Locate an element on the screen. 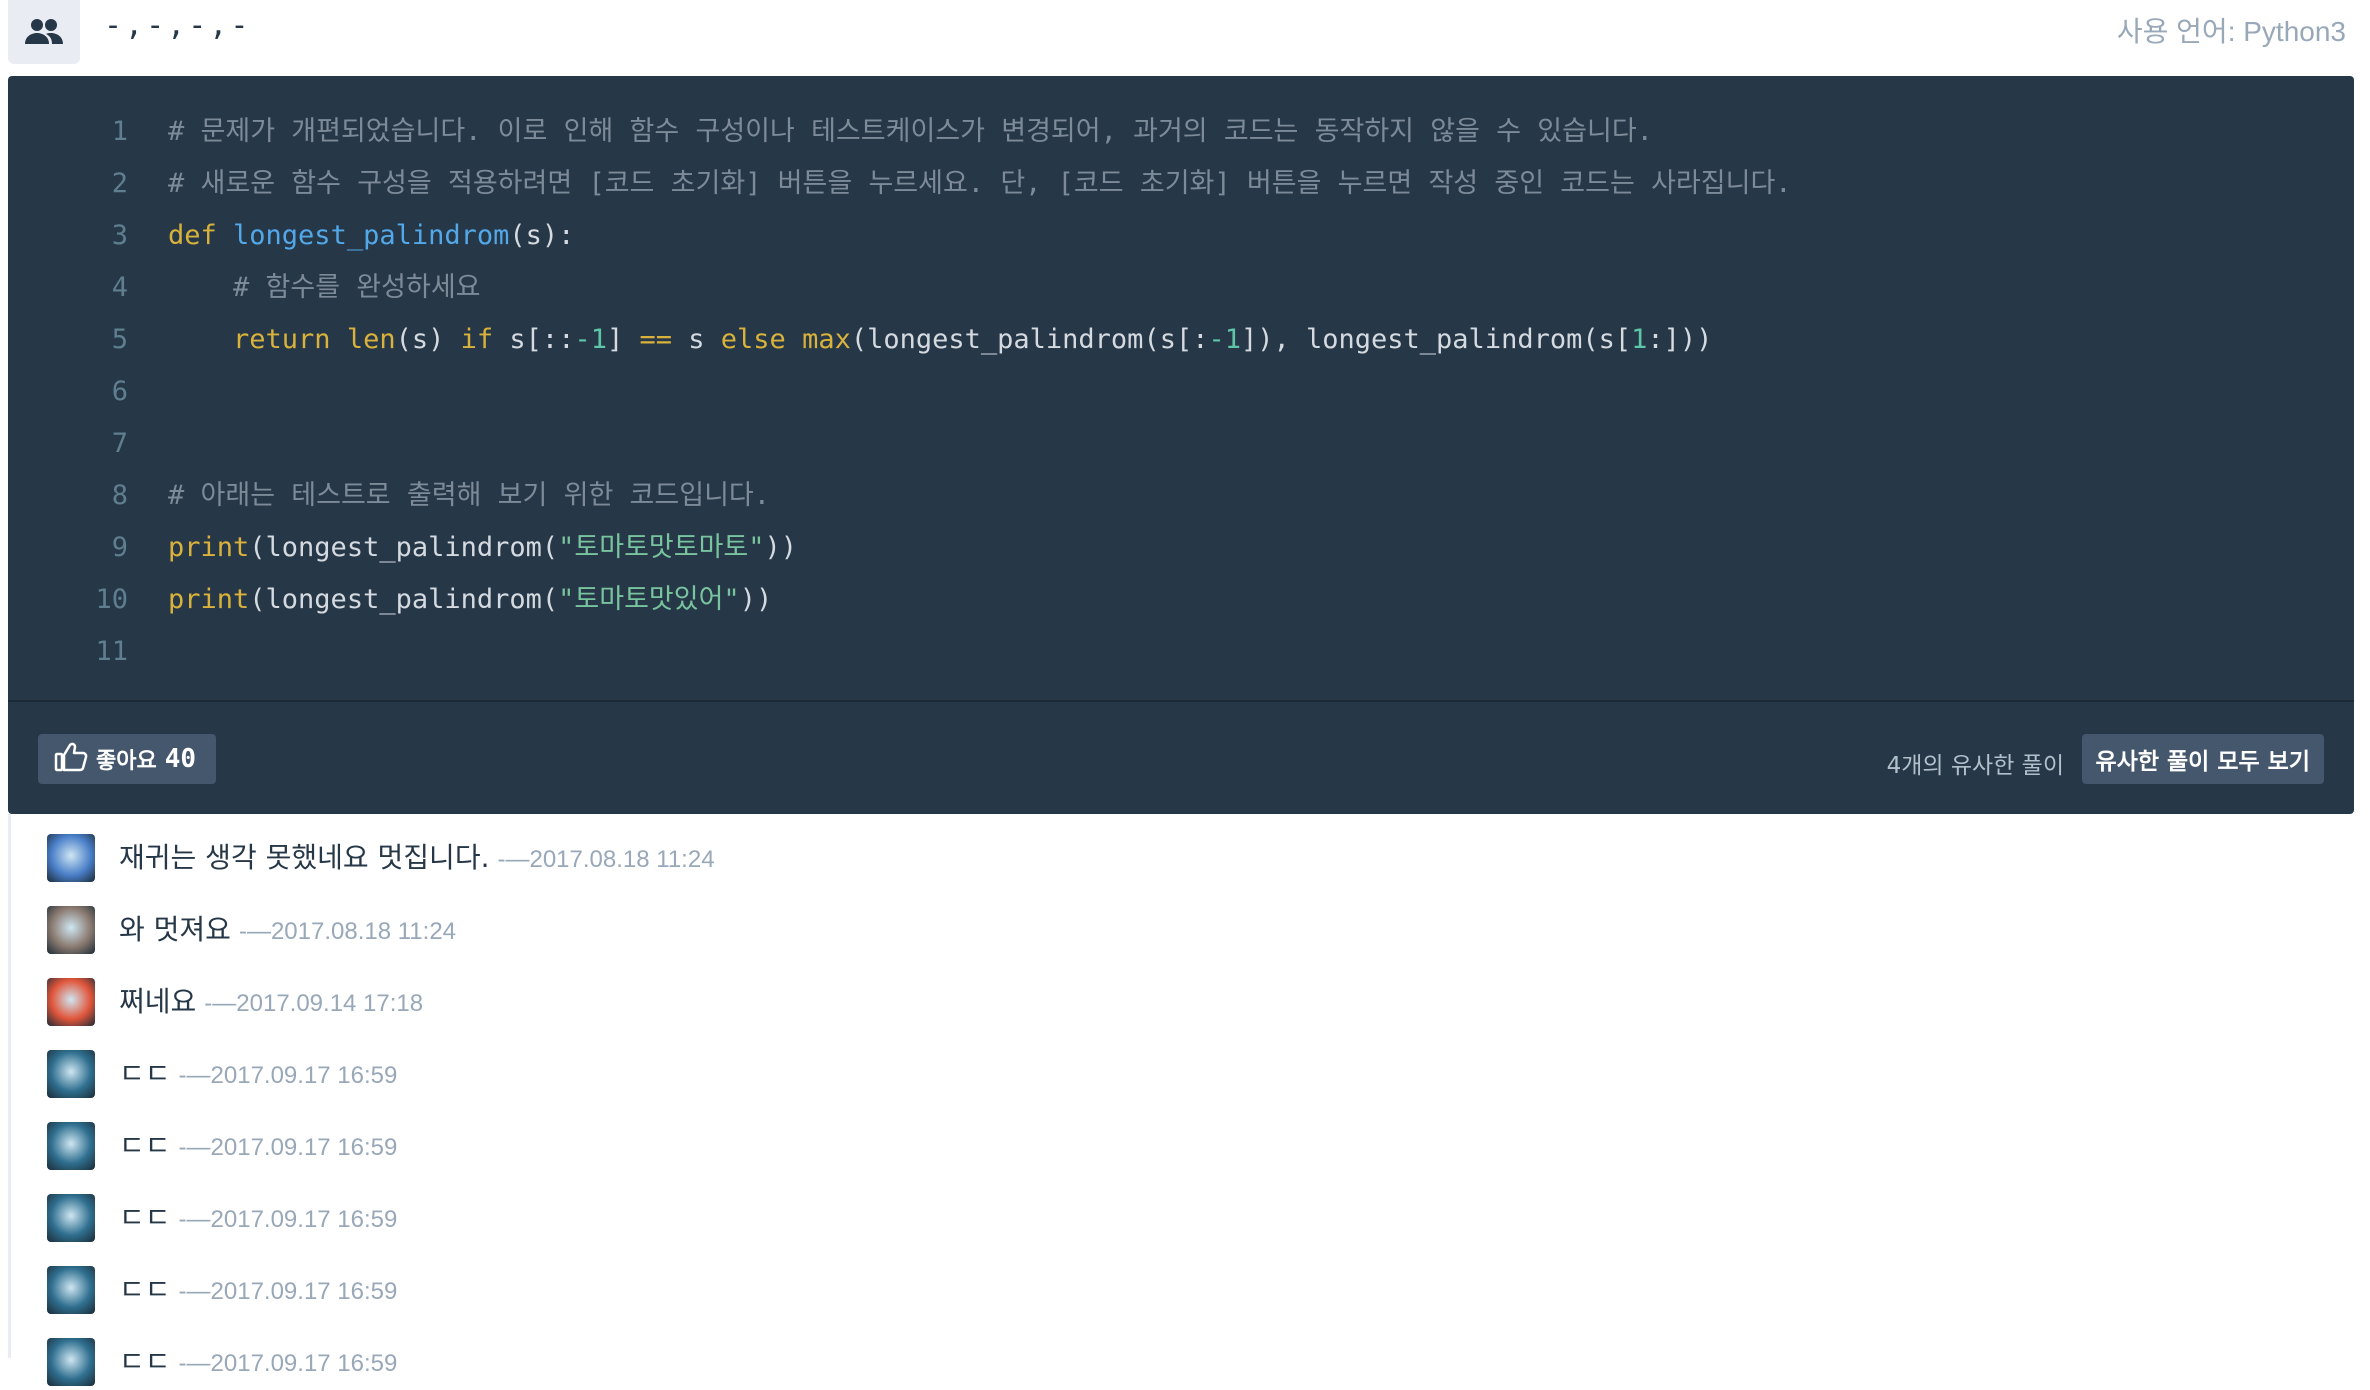  similar-count-text: 4개의 유사한 풀이 is located at coordinates (1975, 766).